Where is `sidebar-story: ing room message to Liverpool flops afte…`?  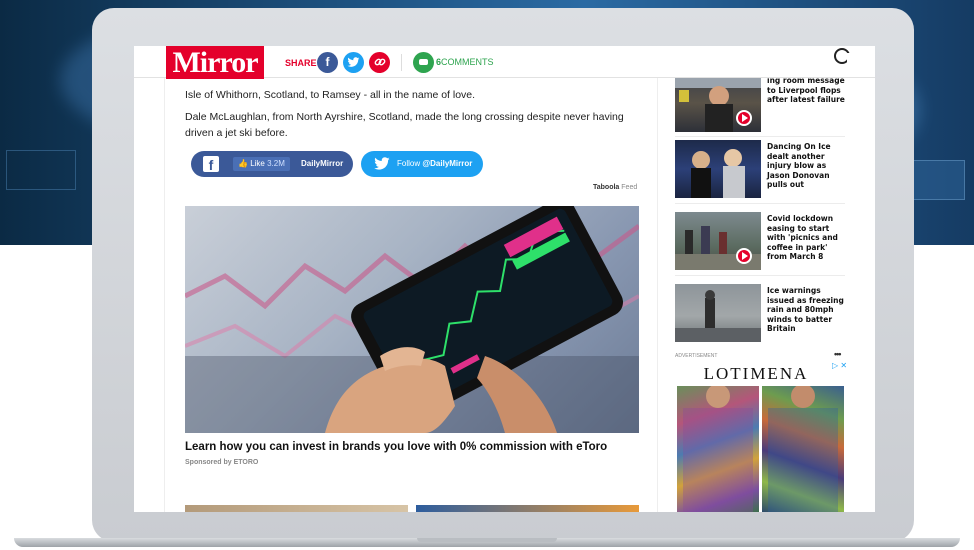
sidebar-story: ing room message to Liverpool flops afte… is located at coordinates (760, 103).